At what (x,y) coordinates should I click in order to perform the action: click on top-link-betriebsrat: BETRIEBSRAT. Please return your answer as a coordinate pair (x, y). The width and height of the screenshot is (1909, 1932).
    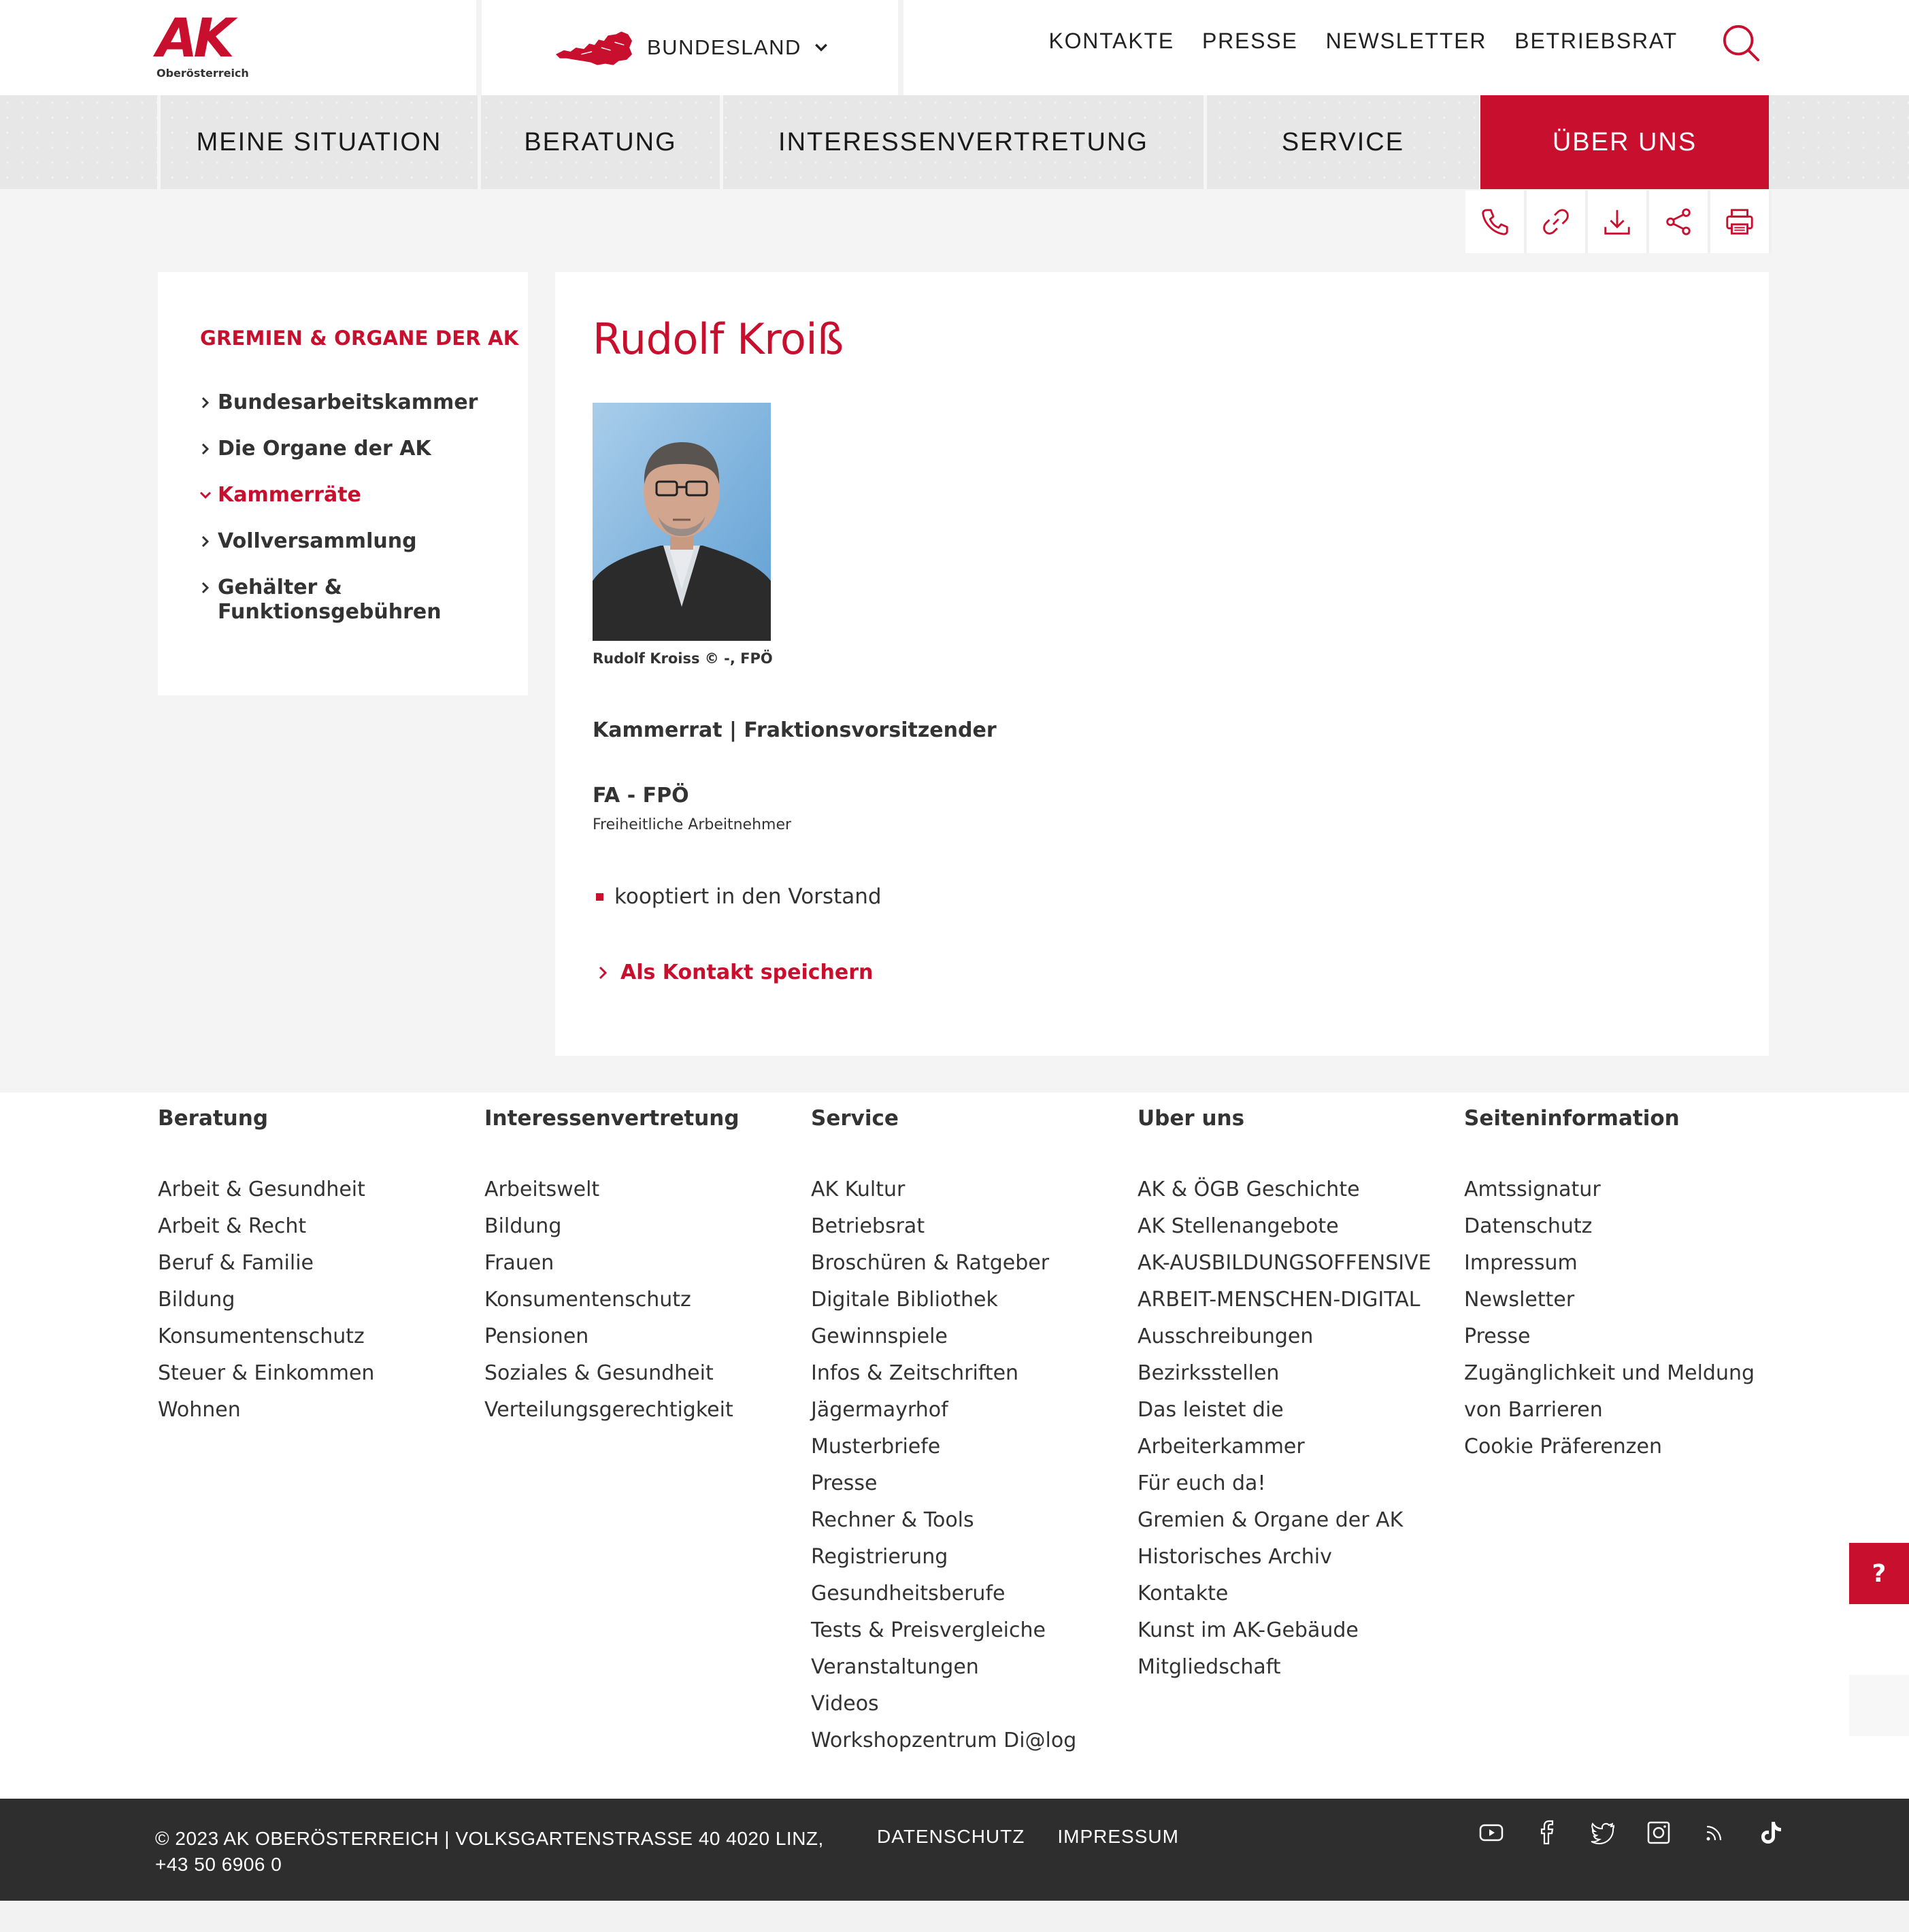
    Looking at the image, I should click on (1596, 41).